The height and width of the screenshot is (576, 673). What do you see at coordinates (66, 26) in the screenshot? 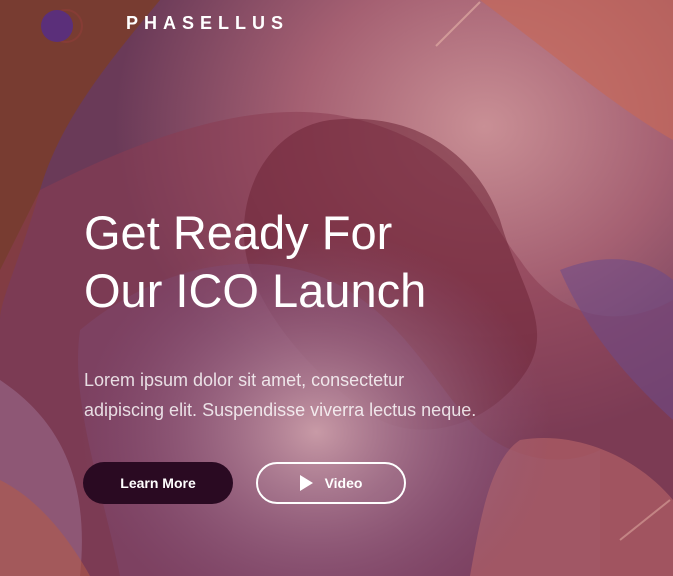
I see `logo-mark-icon` at bounding box center [66, 26].